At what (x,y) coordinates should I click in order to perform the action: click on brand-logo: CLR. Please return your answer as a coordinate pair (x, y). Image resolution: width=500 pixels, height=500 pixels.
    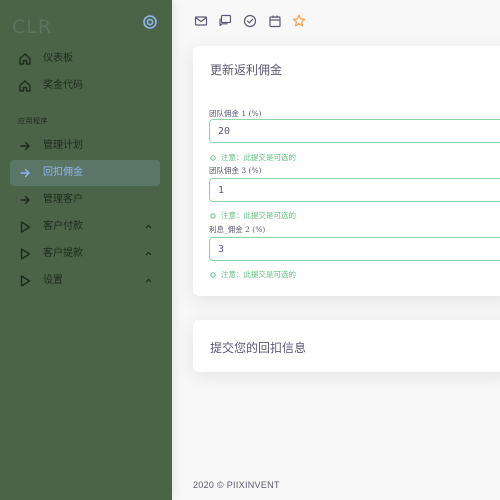
    Looking at the image, I should click on (32, 27).